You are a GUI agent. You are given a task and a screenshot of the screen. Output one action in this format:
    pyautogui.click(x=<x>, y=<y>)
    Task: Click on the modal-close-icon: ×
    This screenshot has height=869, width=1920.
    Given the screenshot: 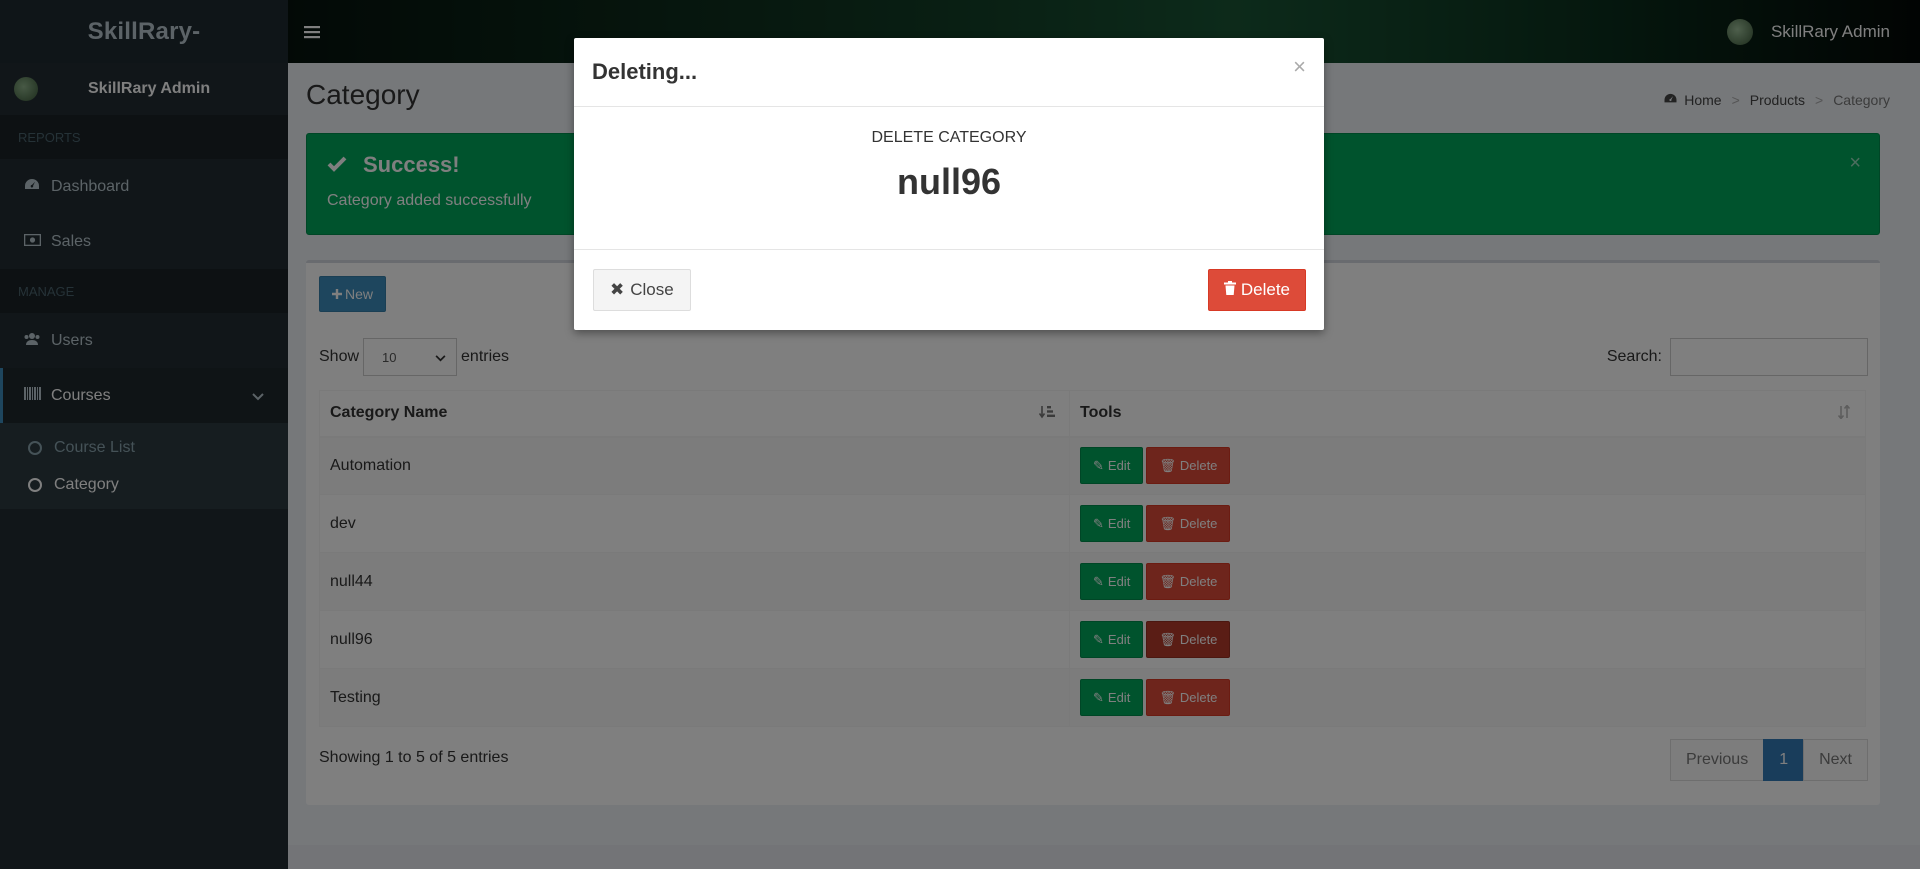 What is the action you would take?
    pyautogui.click(x=1299, y=67)
    